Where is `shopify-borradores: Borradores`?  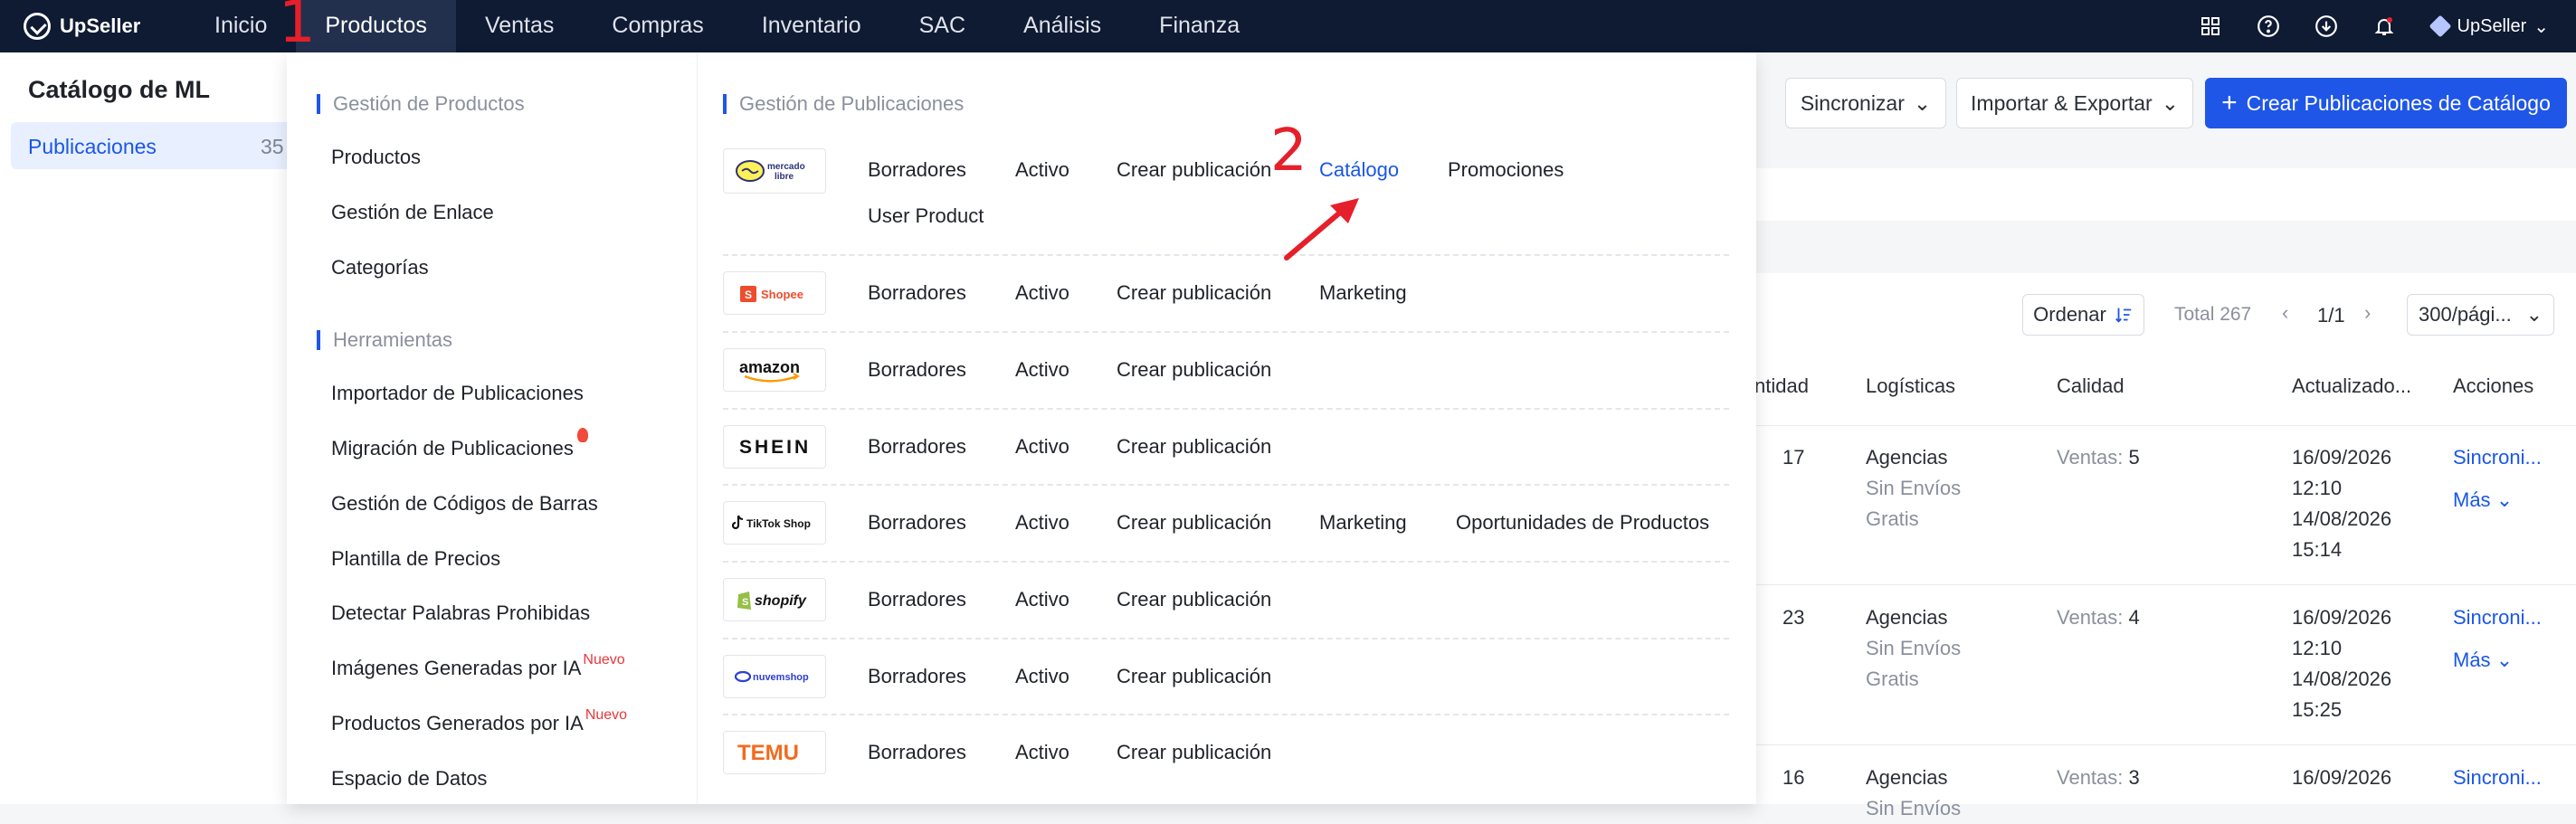
shopify-borradores: Borradores is located at coordinates (917, 599).